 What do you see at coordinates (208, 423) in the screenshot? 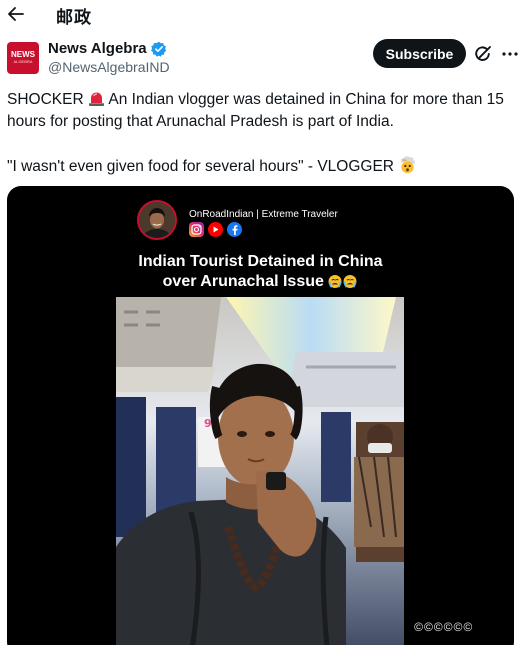
I see `svg-text: 9` at bounding box center [208, 423].